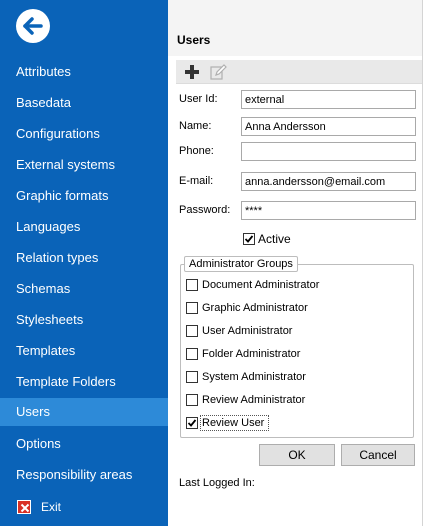 This screenshot has height=526, width=423. Describe the element at coordinates (328, 126) in the screenshot. I see `name-field` at that location.